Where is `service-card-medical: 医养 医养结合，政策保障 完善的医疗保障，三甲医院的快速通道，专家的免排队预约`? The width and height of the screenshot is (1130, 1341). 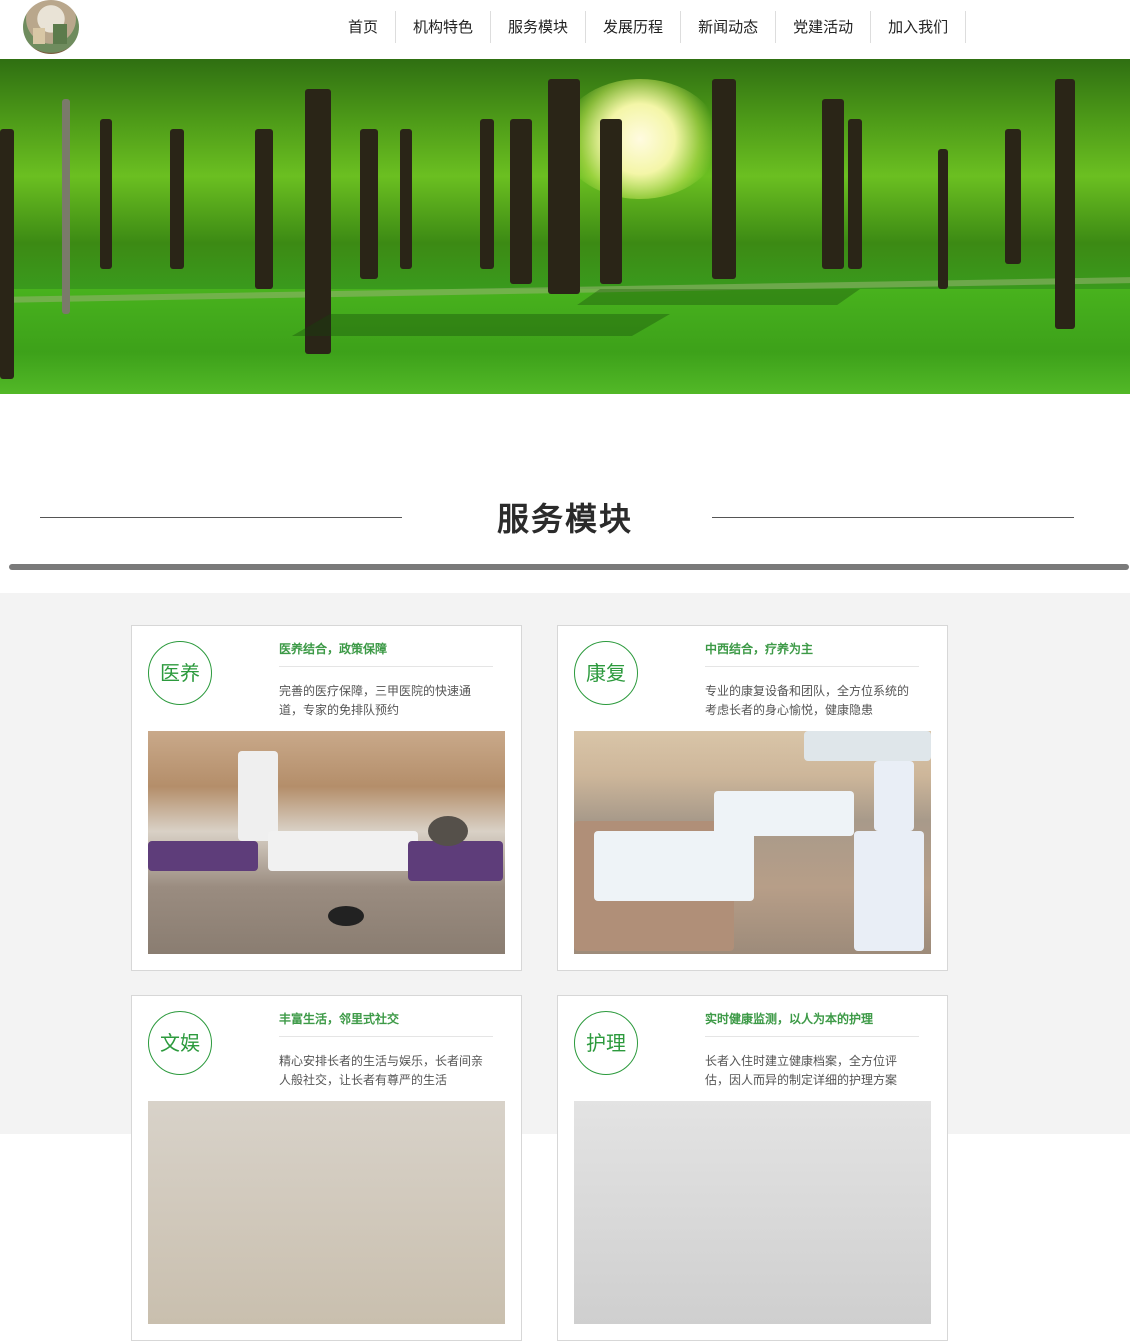 service-card-medical: 医养 医养结合，政策保障 完善的医疗保障，三甲医院的快速通道，专家的免排队预约 is located at coordinates (326, 798).